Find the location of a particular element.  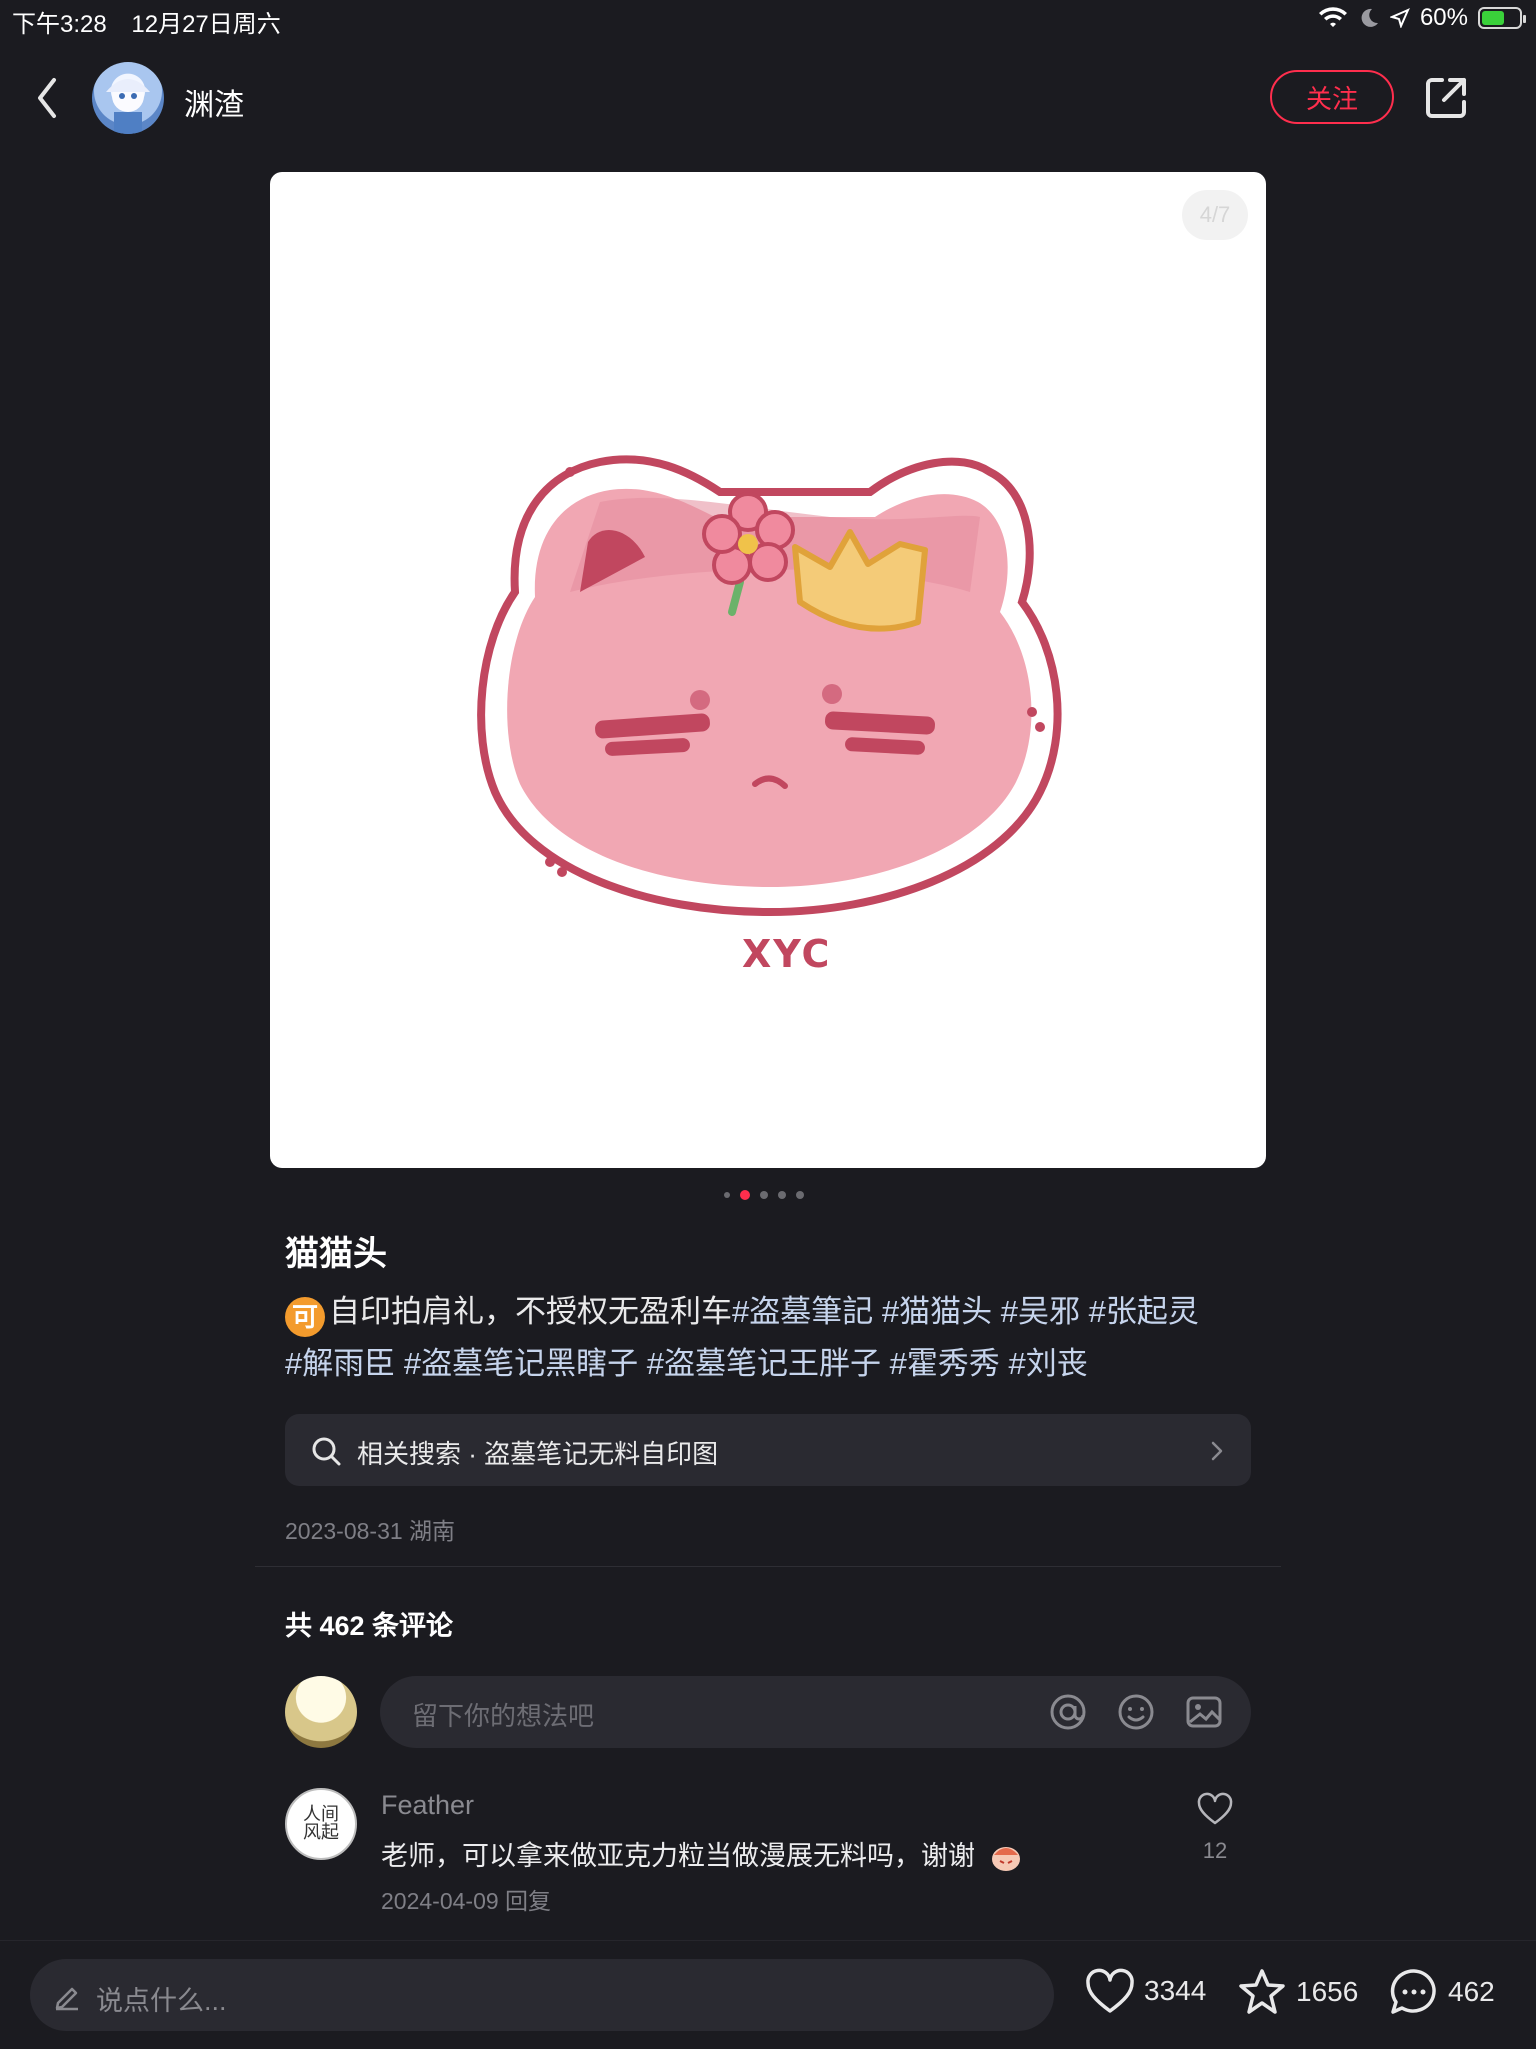

post-desc-text: 自印拍肩礼，不授权无盈利车 is located at coordinates (530, 1311).